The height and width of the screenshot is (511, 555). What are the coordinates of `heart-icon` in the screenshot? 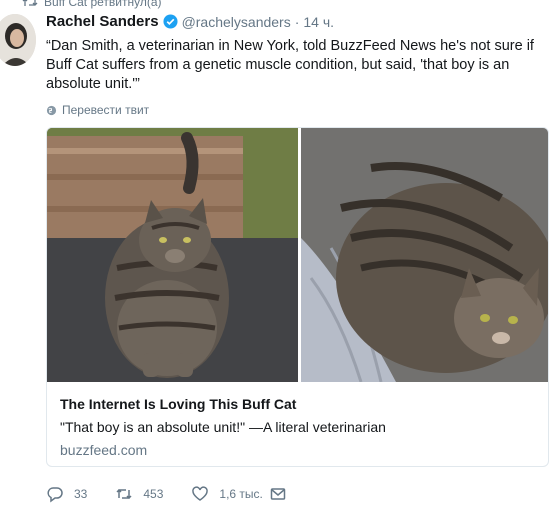 It's located at (200, 493).